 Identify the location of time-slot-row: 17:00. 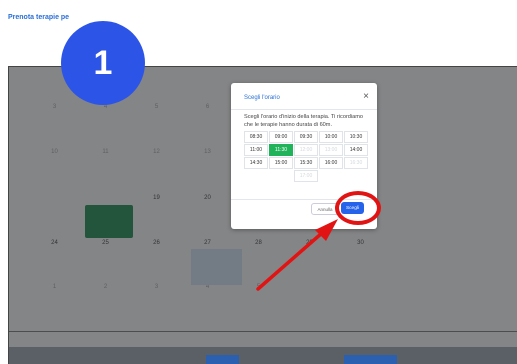
(306, 176).